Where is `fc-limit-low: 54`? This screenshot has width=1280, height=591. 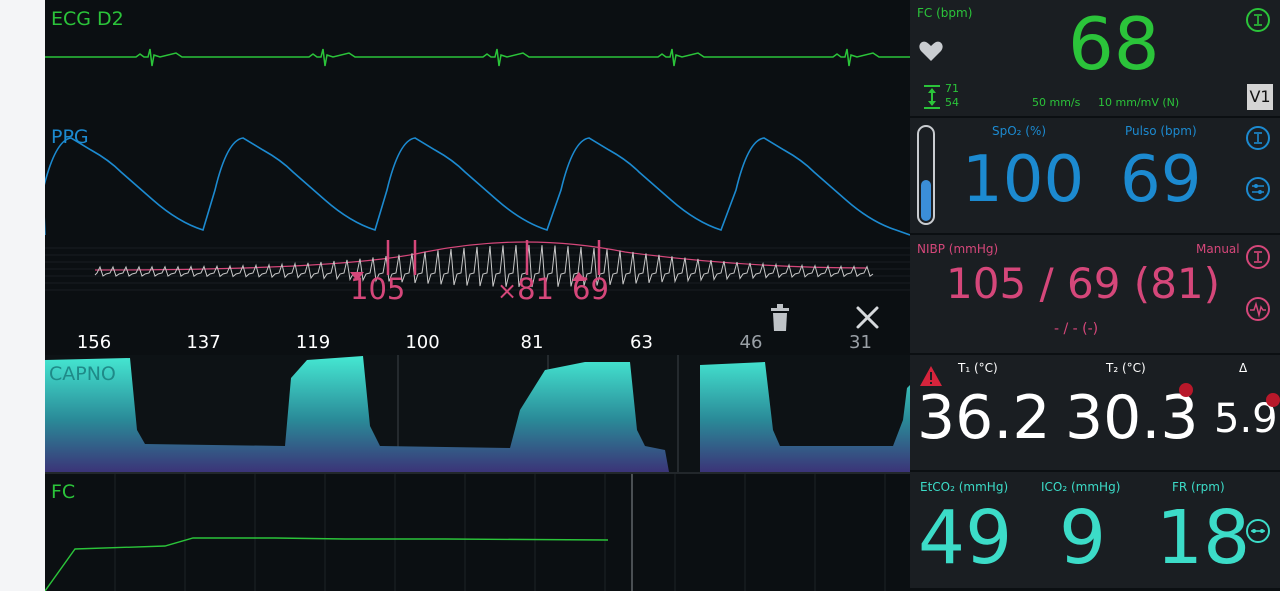
fc-limit-low: 54 is located at coordinates (952, 102).